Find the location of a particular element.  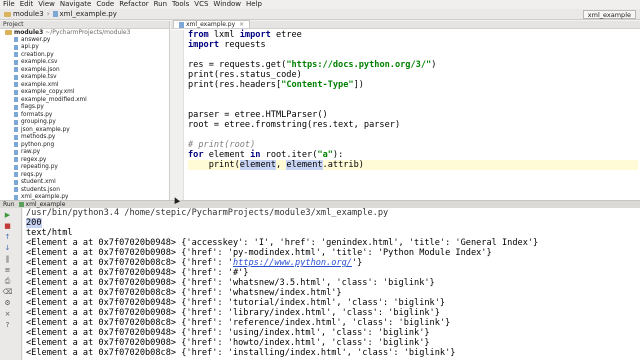

menu-run: Run is located at coordinates (160, 4).